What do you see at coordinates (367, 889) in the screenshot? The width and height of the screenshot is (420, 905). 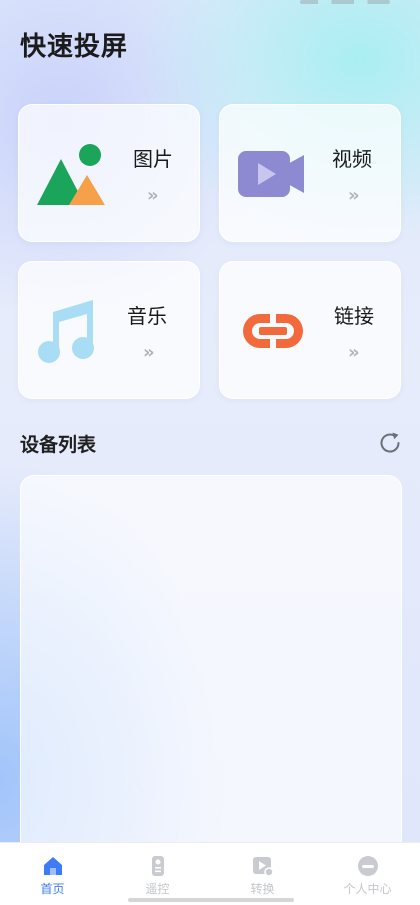 I see `tab-label: 个人中心` at bounding box center [367, 889].